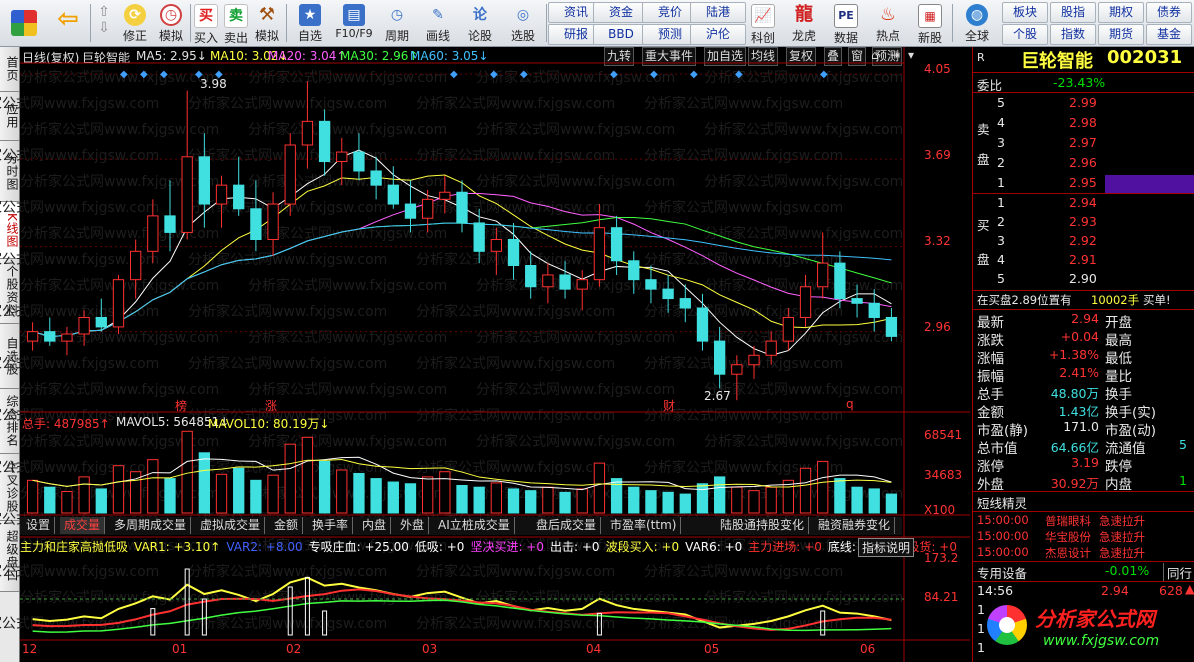  I want to click on index-futures-button: 股指, so click(1073, 12).